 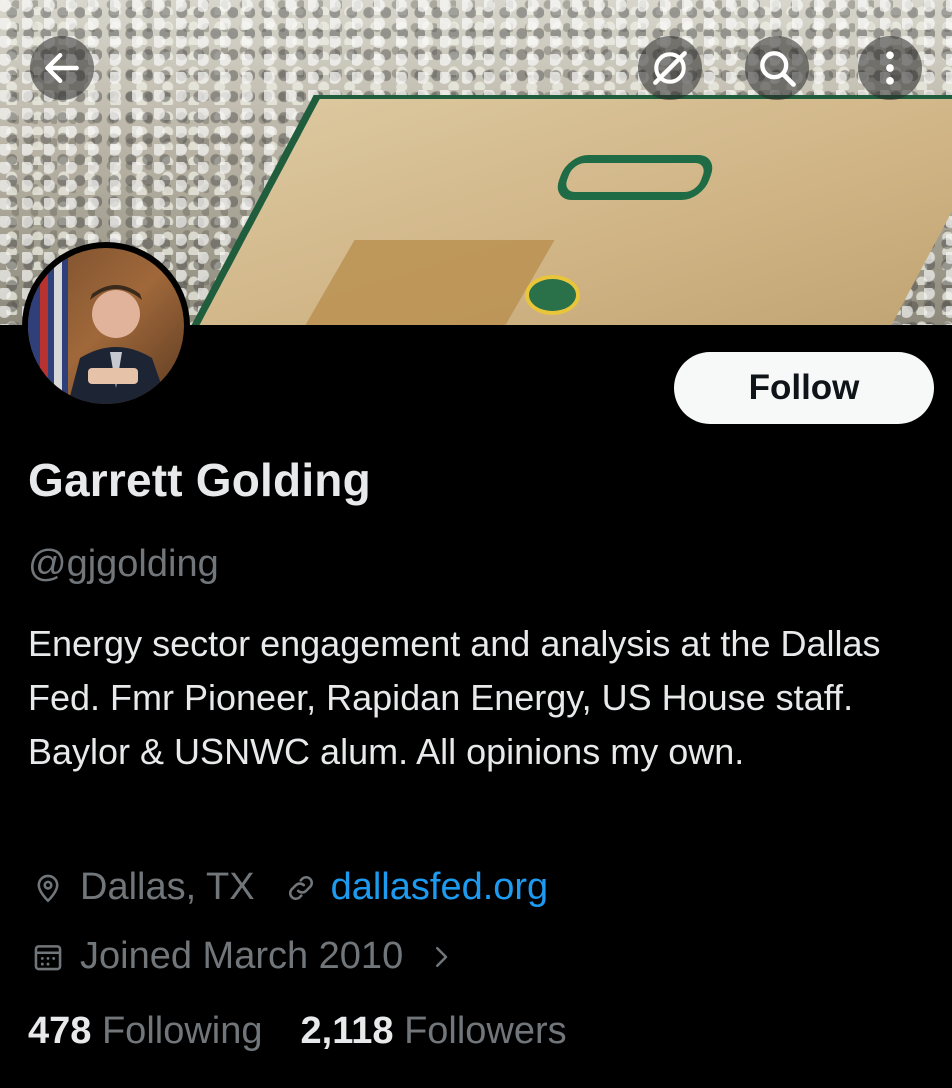 What do you see at coordinates (199, 480) in the screenshot?
I see `profile-name: Garrett Golding` at bounding box center [199, 480].